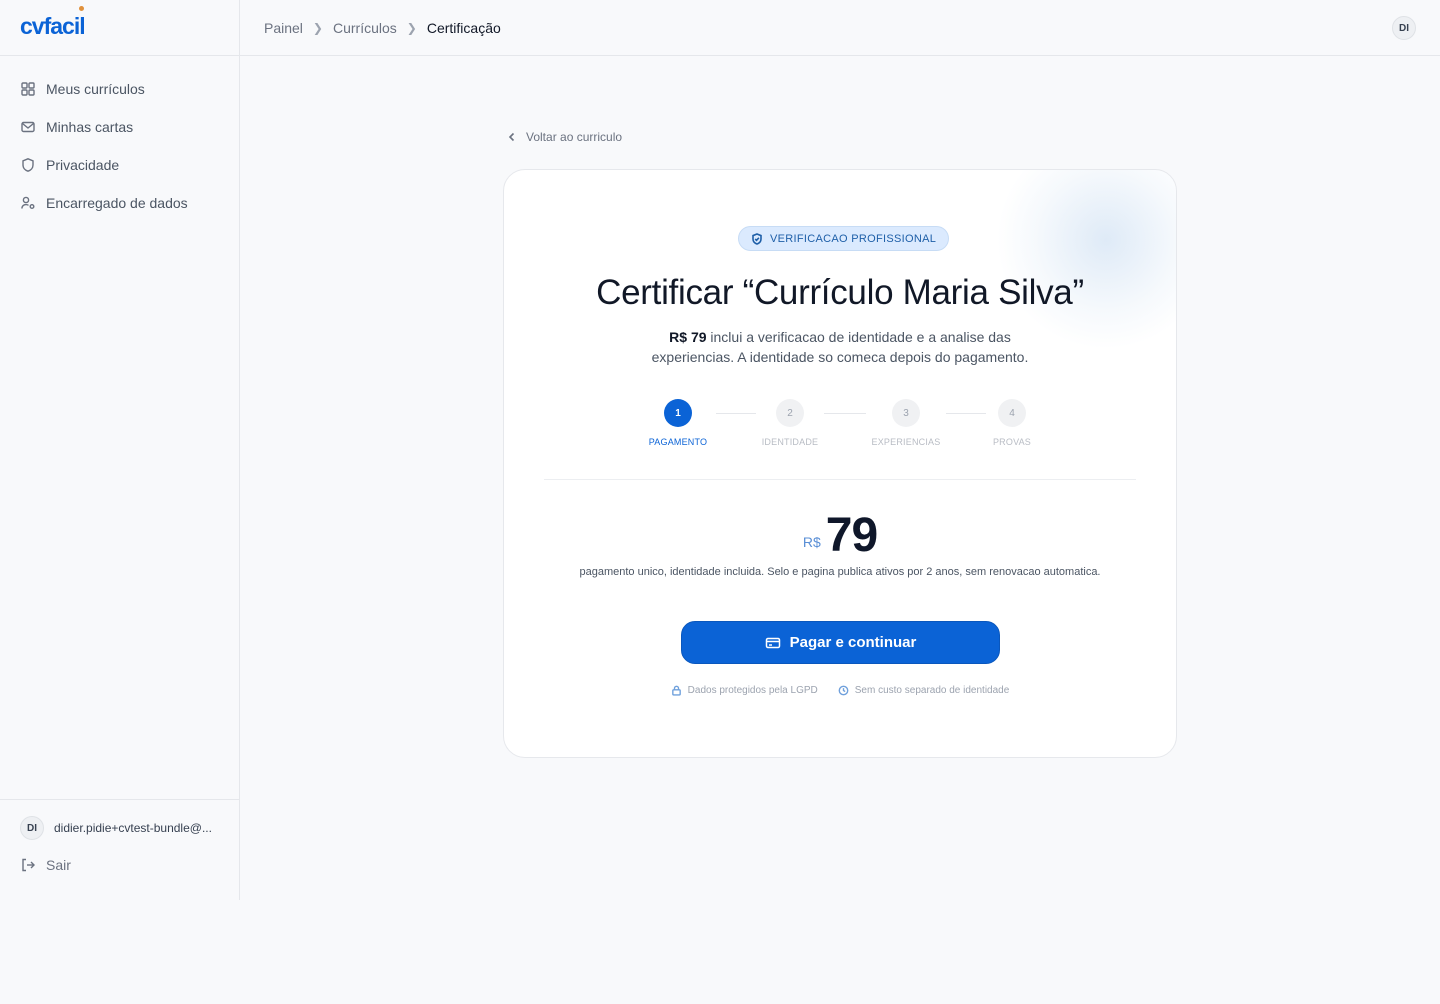 The image size is (1440, 1004). Describe the element at coordinates (283, 28) in the screenshot. I see `breadcrumb-painel: Painel` at that location.